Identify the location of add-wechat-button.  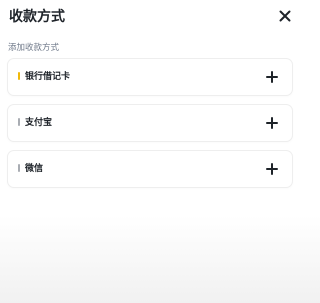
(272, 169).